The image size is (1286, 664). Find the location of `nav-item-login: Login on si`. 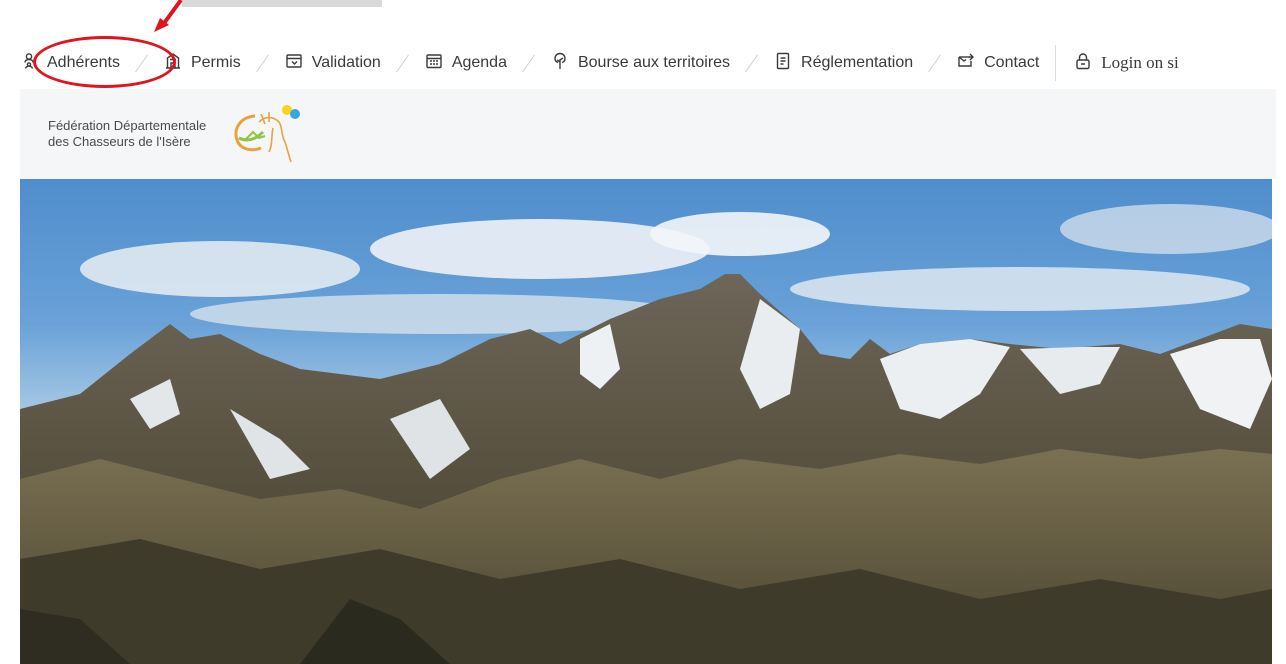

nav-item-login: Login on si is located at coordinates (1126, 63).